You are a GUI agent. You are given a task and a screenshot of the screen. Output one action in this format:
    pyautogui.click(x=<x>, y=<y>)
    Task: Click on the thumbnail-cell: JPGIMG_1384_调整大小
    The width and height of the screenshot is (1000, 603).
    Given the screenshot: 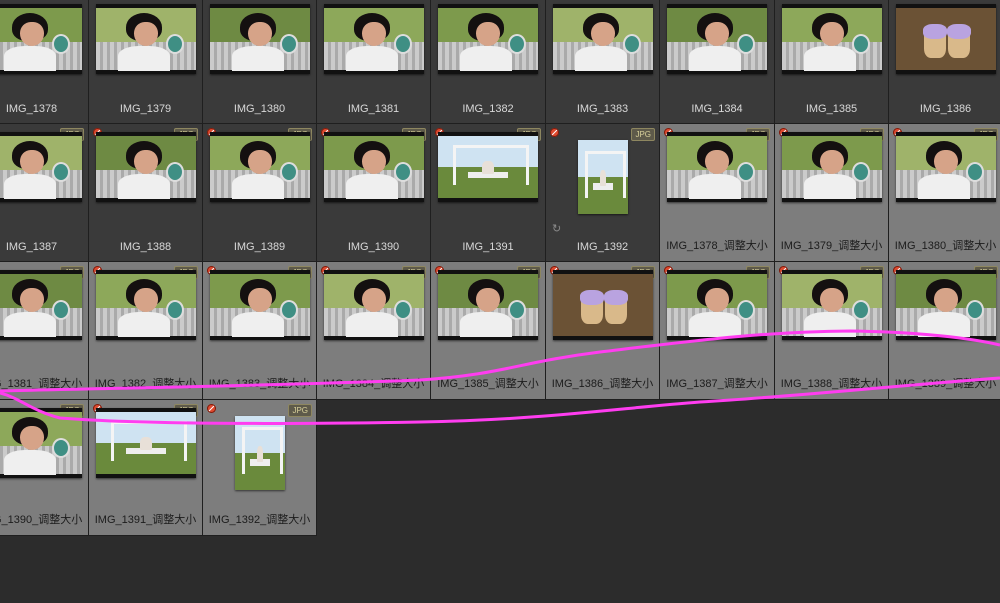 What is the action you would take?
    pyautogui.click(x=374, y=331)
    